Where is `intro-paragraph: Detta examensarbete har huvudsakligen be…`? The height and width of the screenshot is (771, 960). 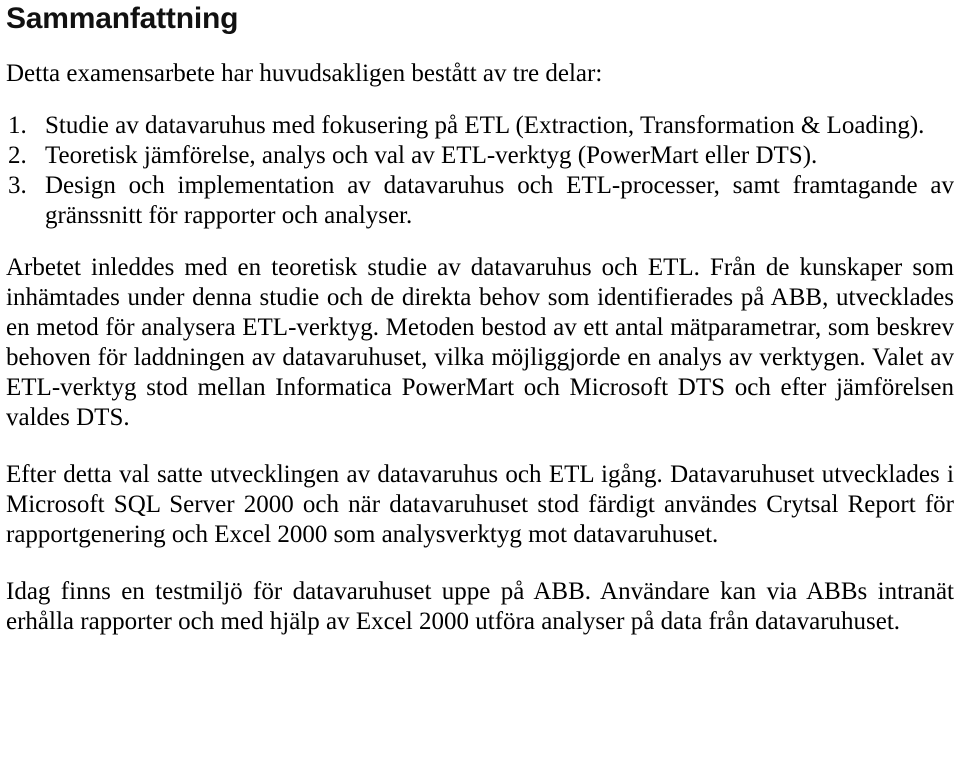 intro-paragraph: Detta examensarbete har huvudsakligen be… is located at coordinates (304, 73).